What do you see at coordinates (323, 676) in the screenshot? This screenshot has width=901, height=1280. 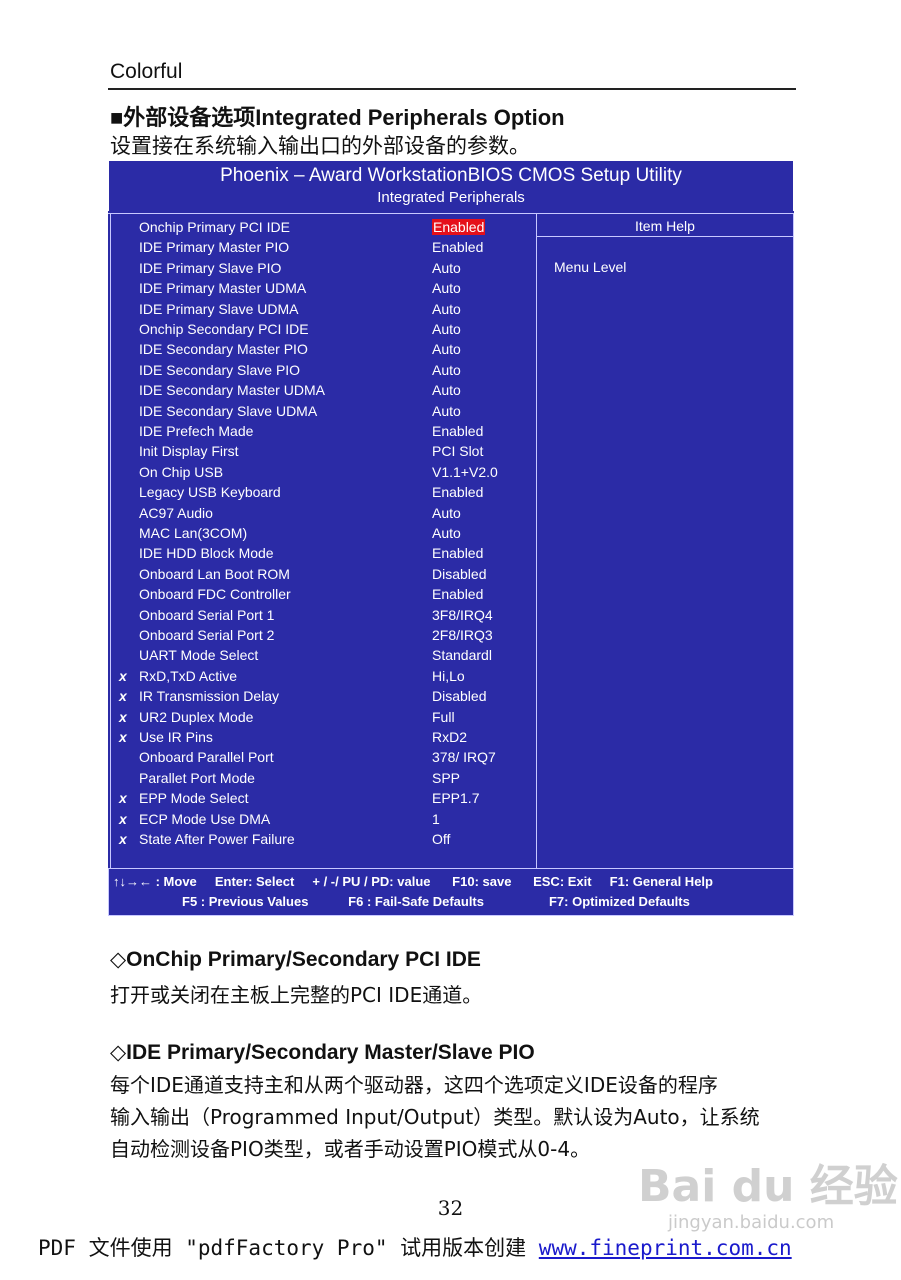 I see `bios-setting-row: x RxD,TxD Active Hi,Lo` at bounding box center [323, 676].